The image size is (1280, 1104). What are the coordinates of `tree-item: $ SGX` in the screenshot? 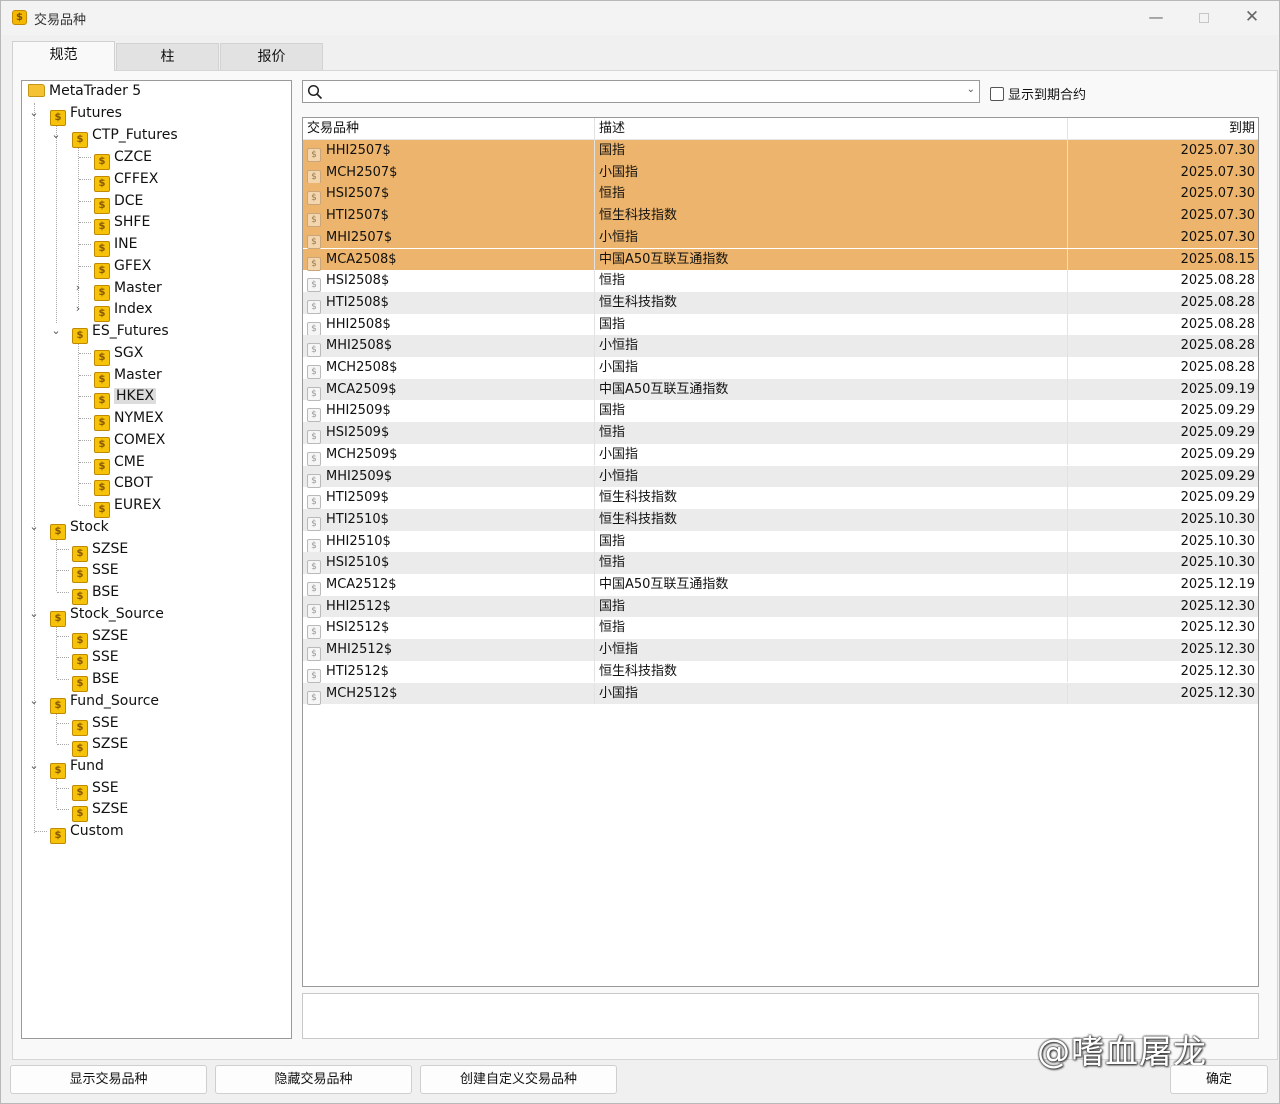 It's located at (118, 354).